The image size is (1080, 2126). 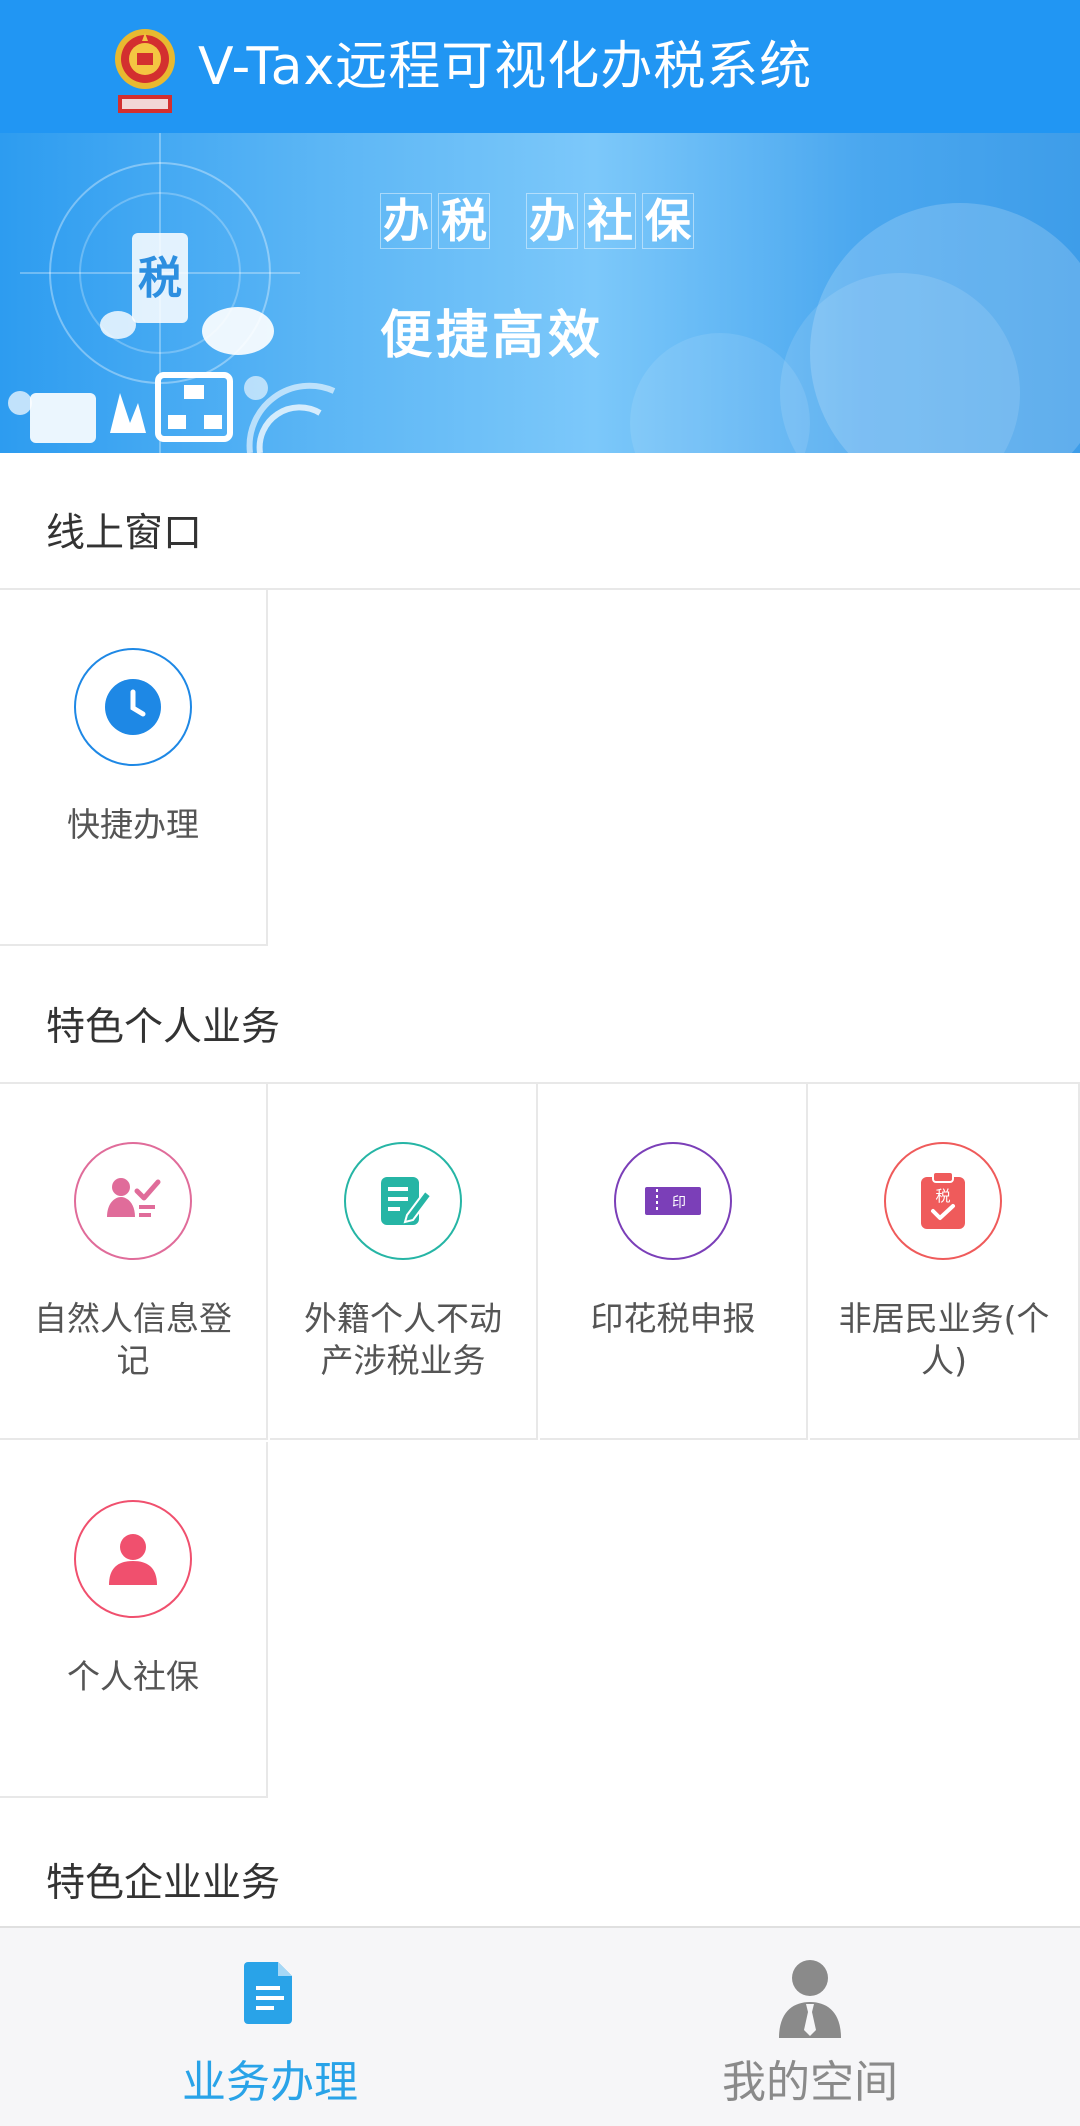 I want to click on banner-char: 税, so click(x=464, y=221).